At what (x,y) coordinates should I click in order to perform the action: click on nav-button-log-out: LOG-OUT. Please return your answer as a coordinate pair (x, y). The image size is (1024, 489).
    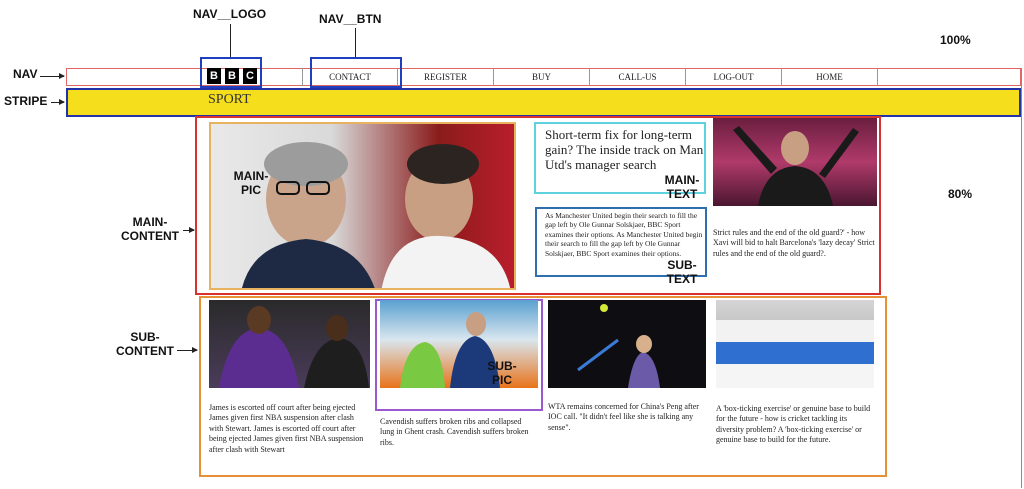
    Looking at the image, I should click on (734, 77).